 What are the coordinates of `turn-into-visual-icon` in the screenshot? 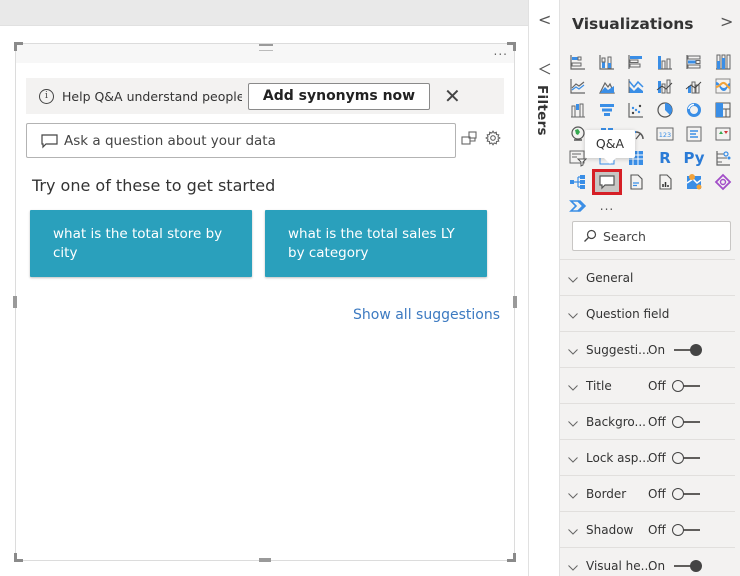 It's located at (469, 140).